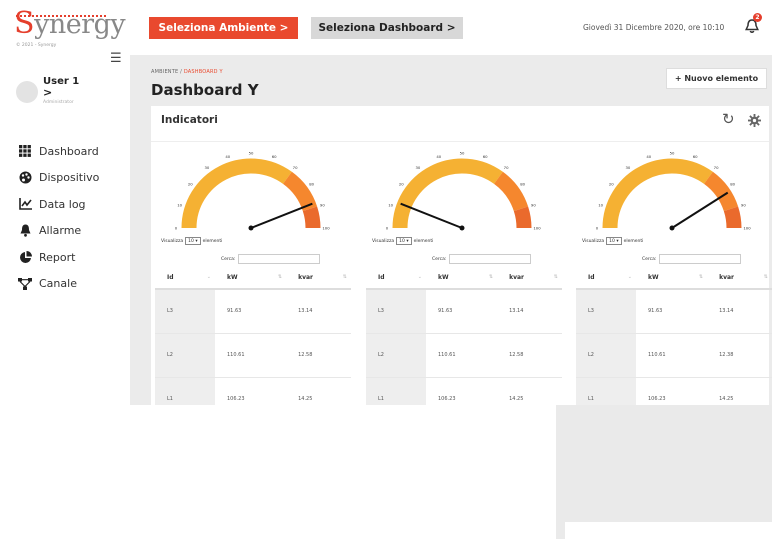  What do you see at coordinates (252, 191) in the screenshot?
I see `gauge: 0 10 20 30 40 50 60 70 80 90 100` at bounding box center [252, 191].